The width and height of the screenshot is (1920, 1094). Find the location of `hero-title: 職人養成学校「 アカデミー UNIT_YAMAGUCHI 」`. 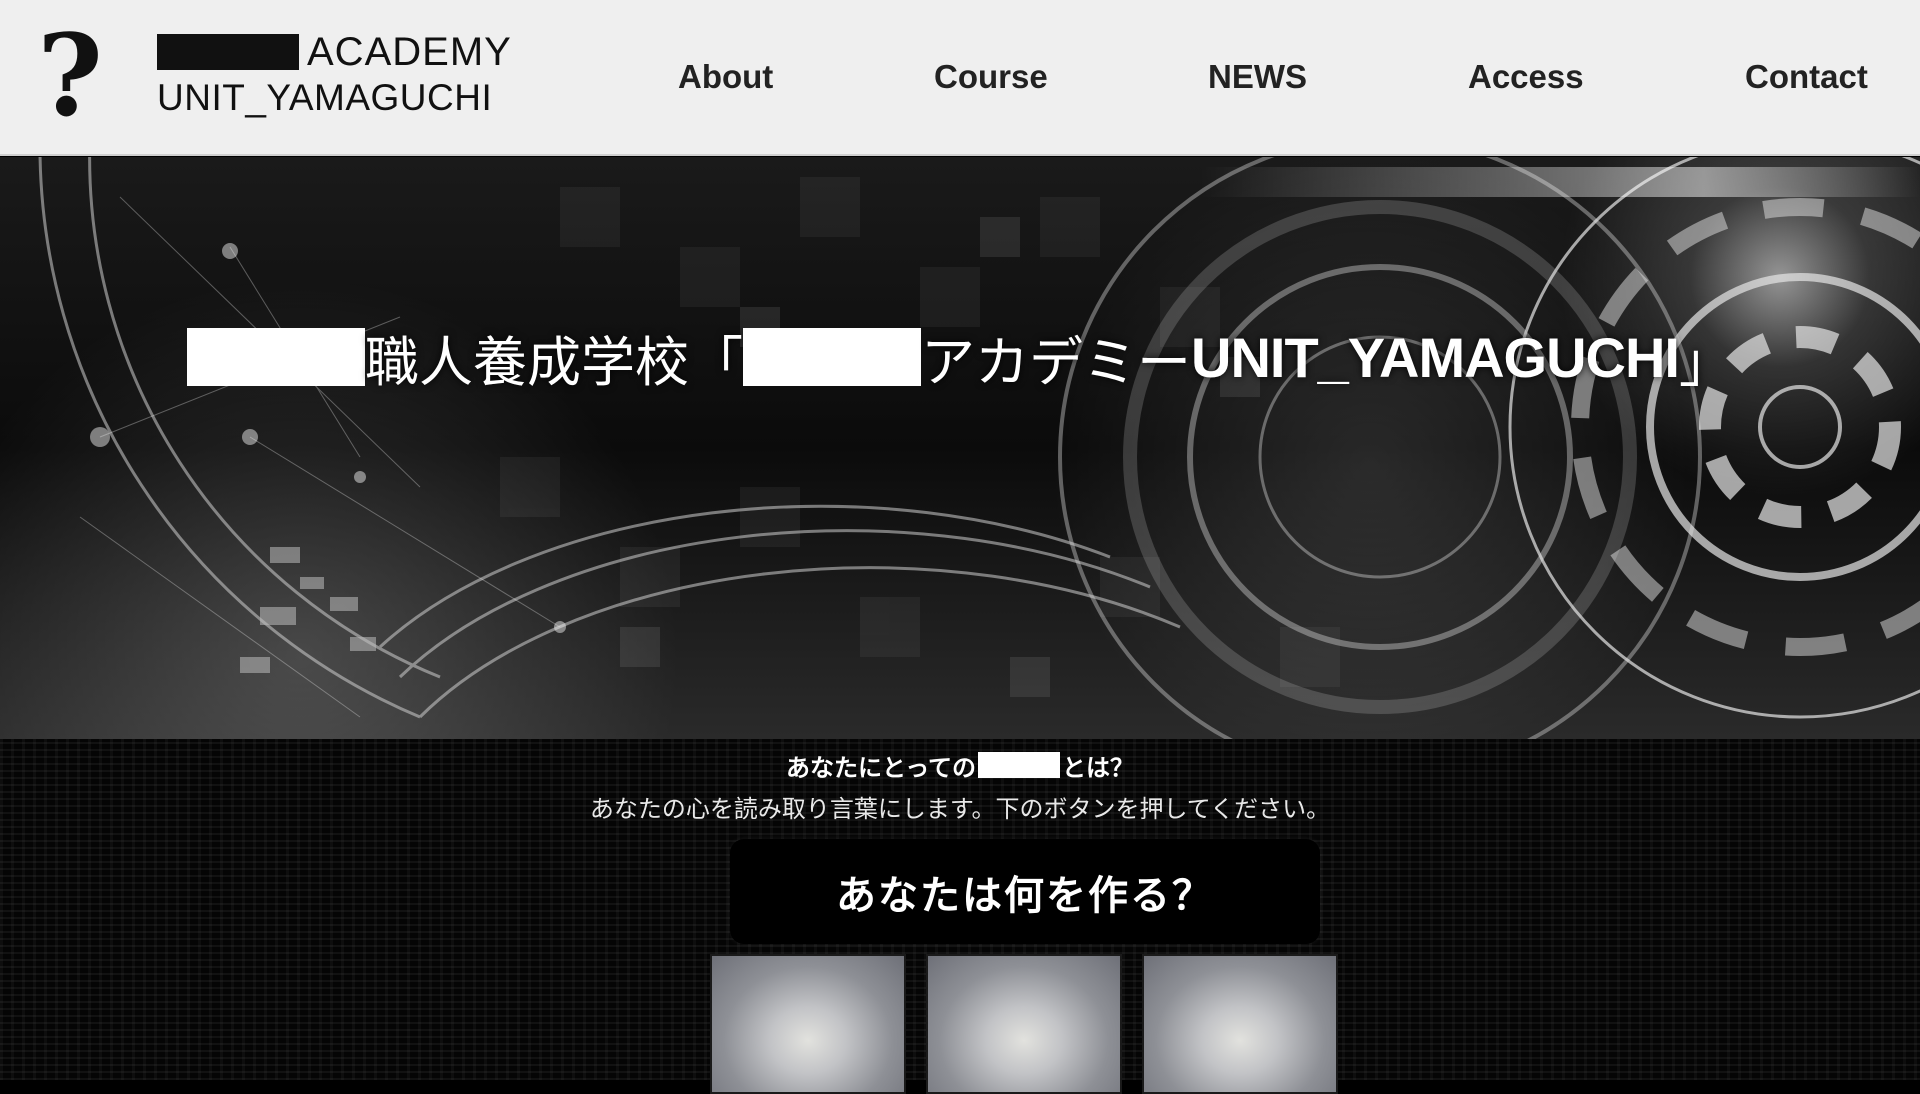

hero-title: 職人養成学校「 アカデミー UNIT_YAMAGUCHI 」 is located at coordinates (960, 358).